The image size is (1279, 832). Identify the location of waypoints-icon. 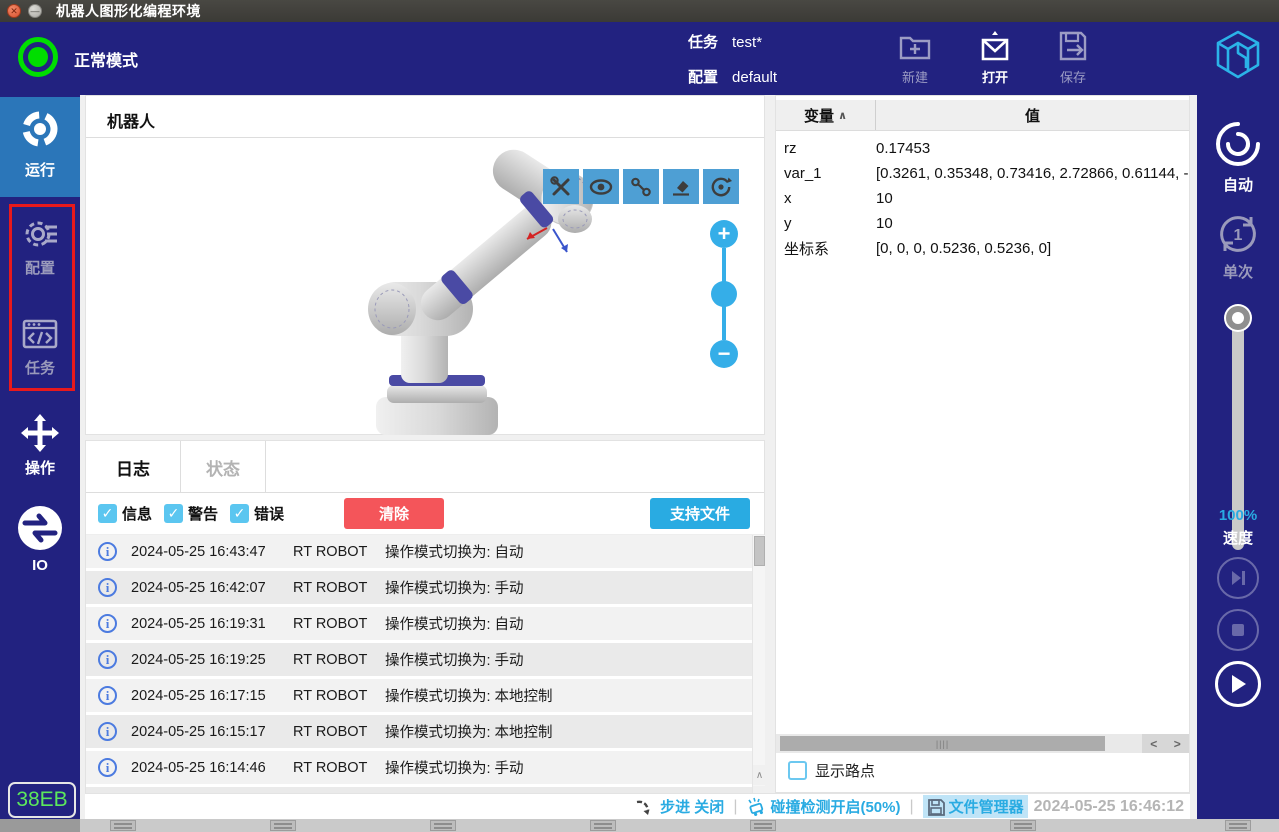
(641, 186).